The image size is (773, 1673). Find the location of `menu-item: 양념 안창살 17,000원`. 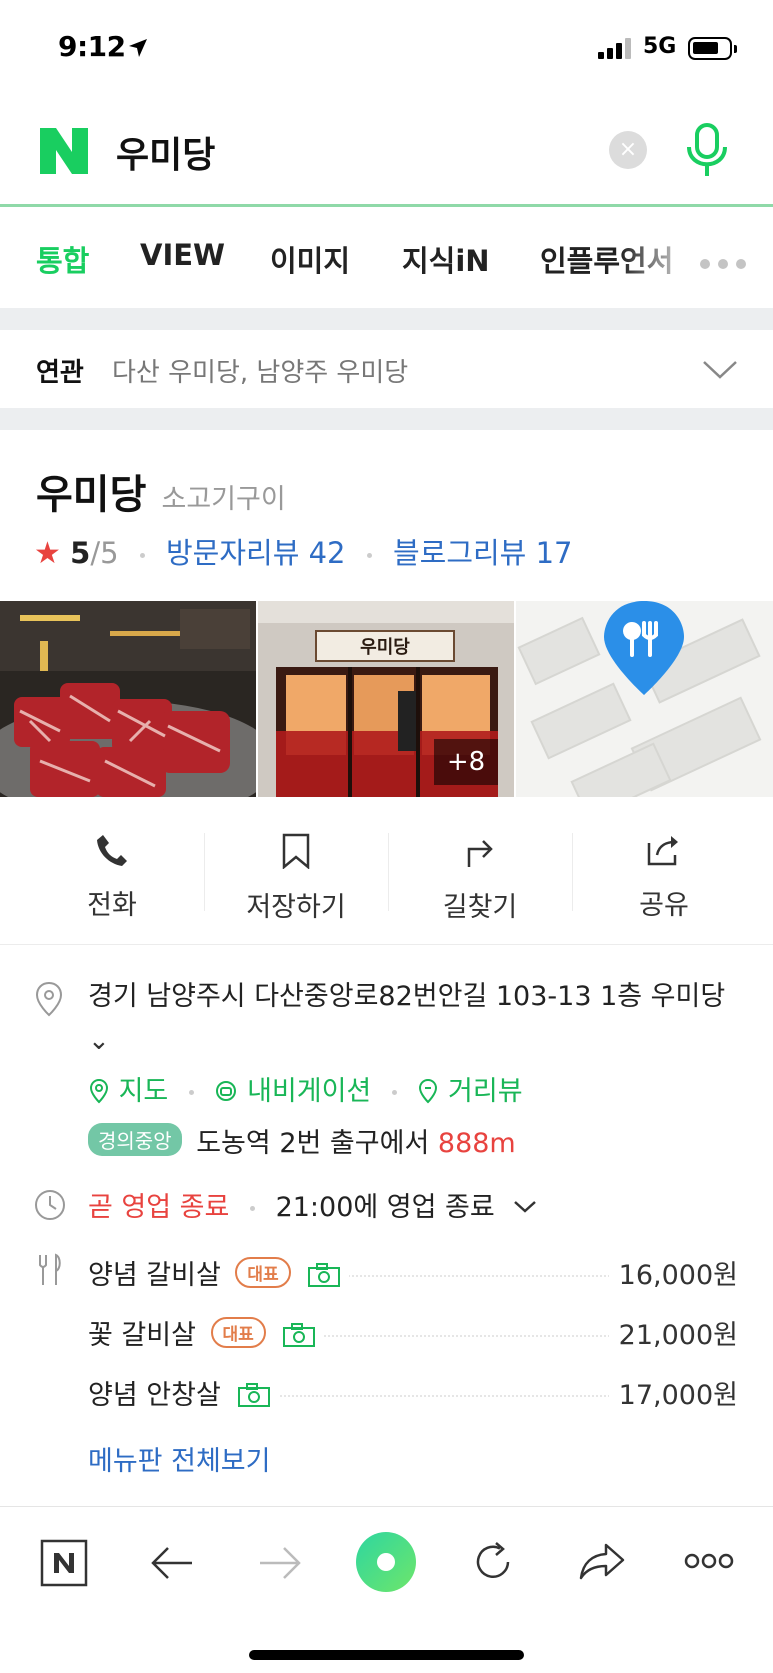

menu-item: 양념 안창살 17,000원 is located at coordinates (413, 1393).